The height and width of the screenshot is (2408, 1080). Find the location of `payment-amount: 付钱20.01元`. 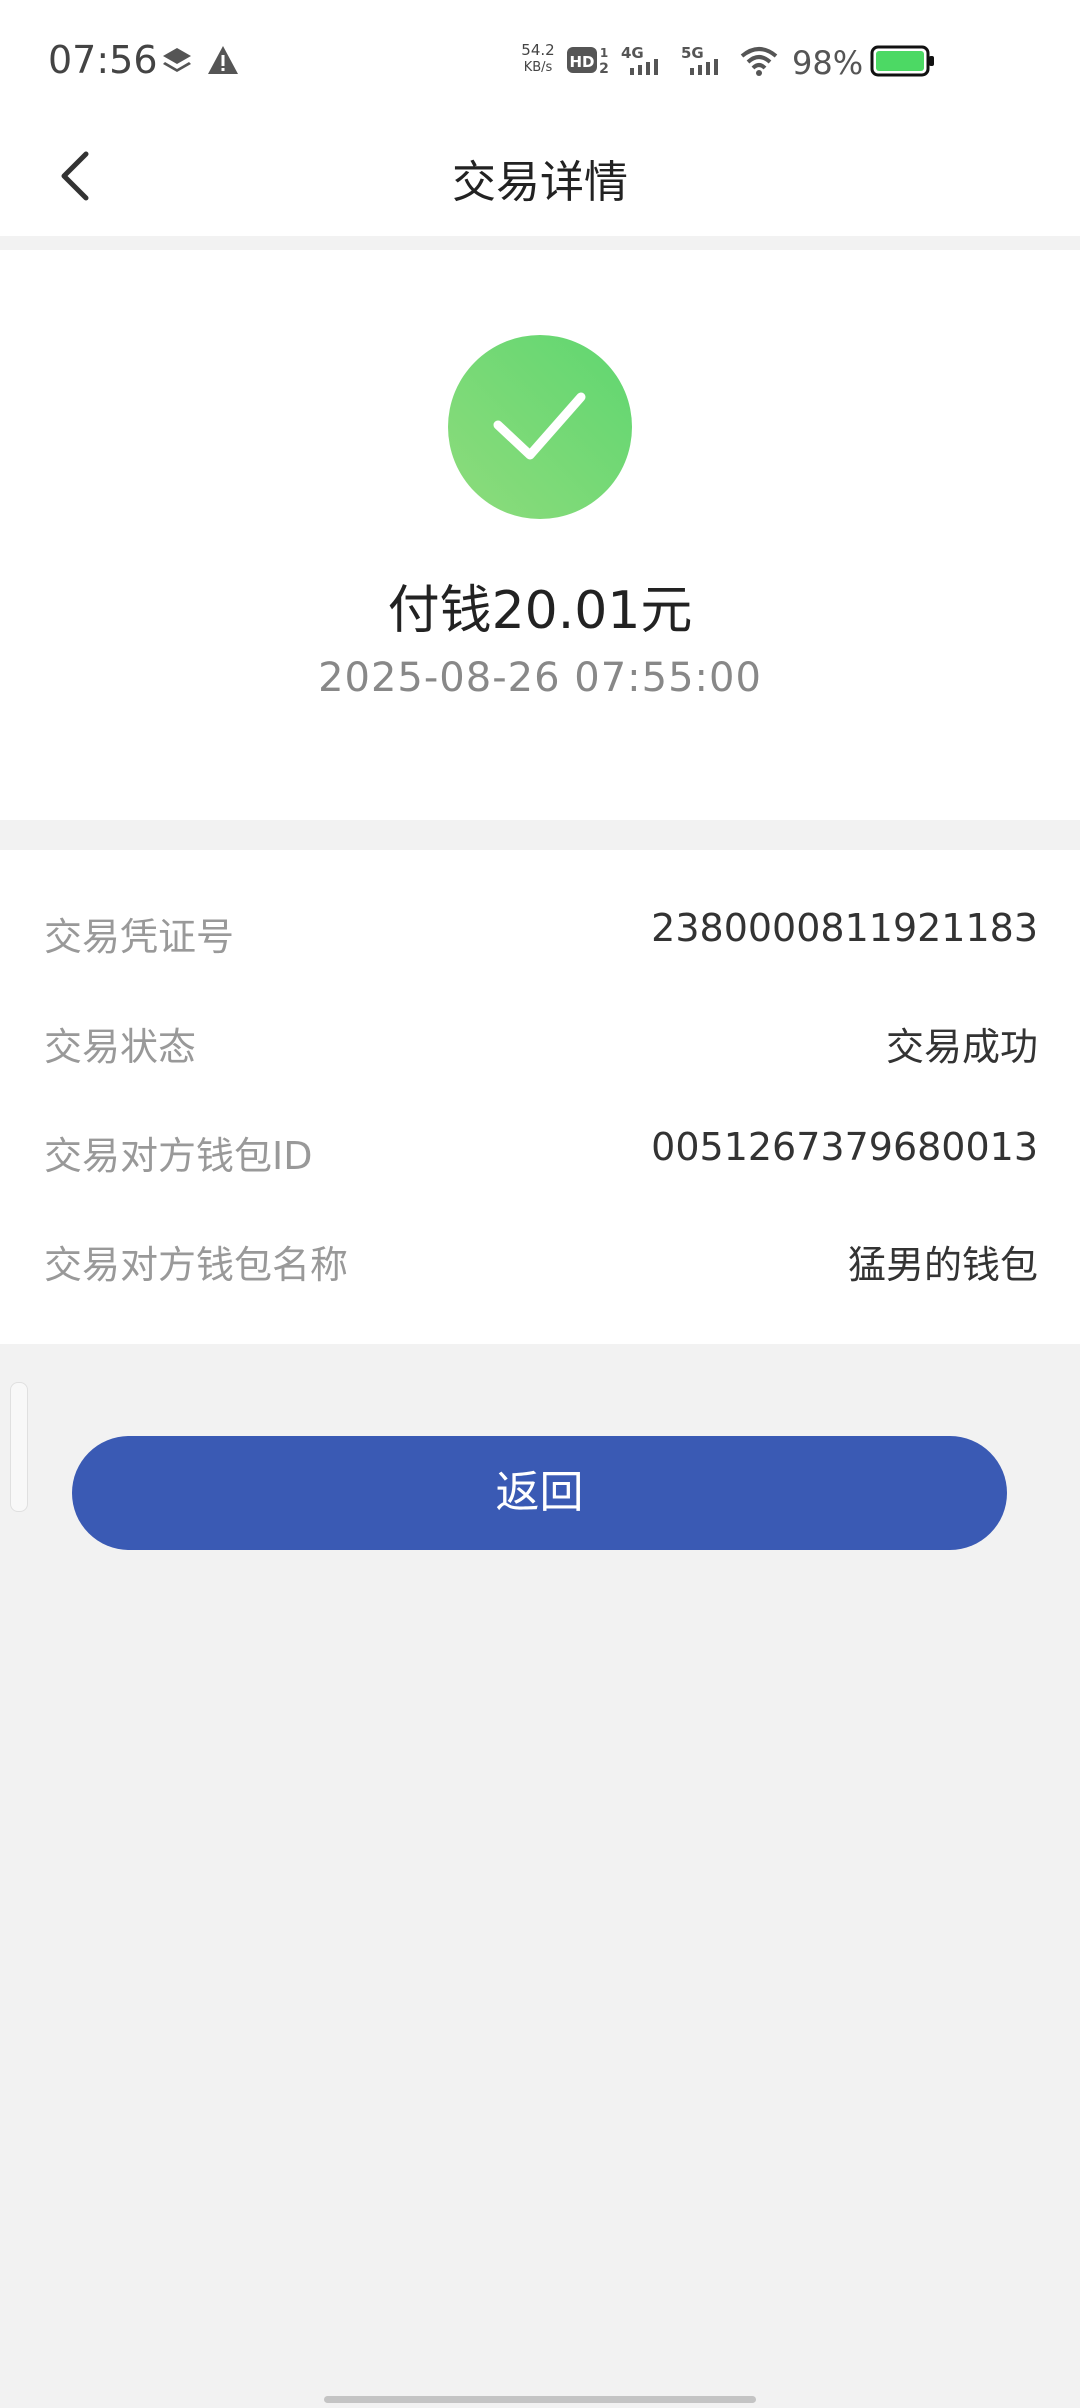

payment-amount: 付钱20.01元 is located at coordinates (540, 611).